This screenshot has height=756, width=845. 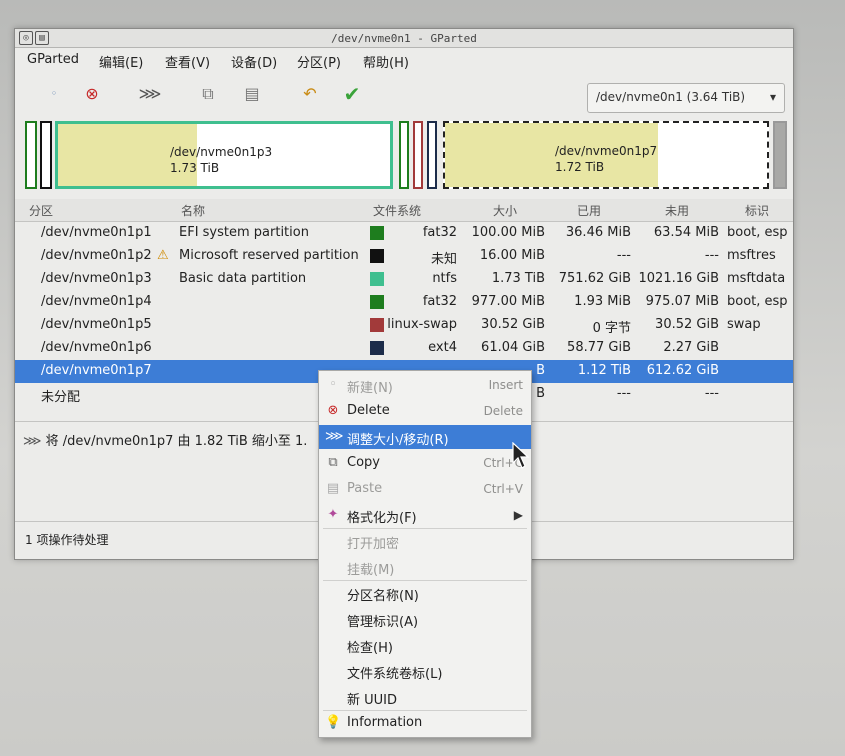 I want to click on context-menu-shortcut: Insert, so click(x=505, y=385).